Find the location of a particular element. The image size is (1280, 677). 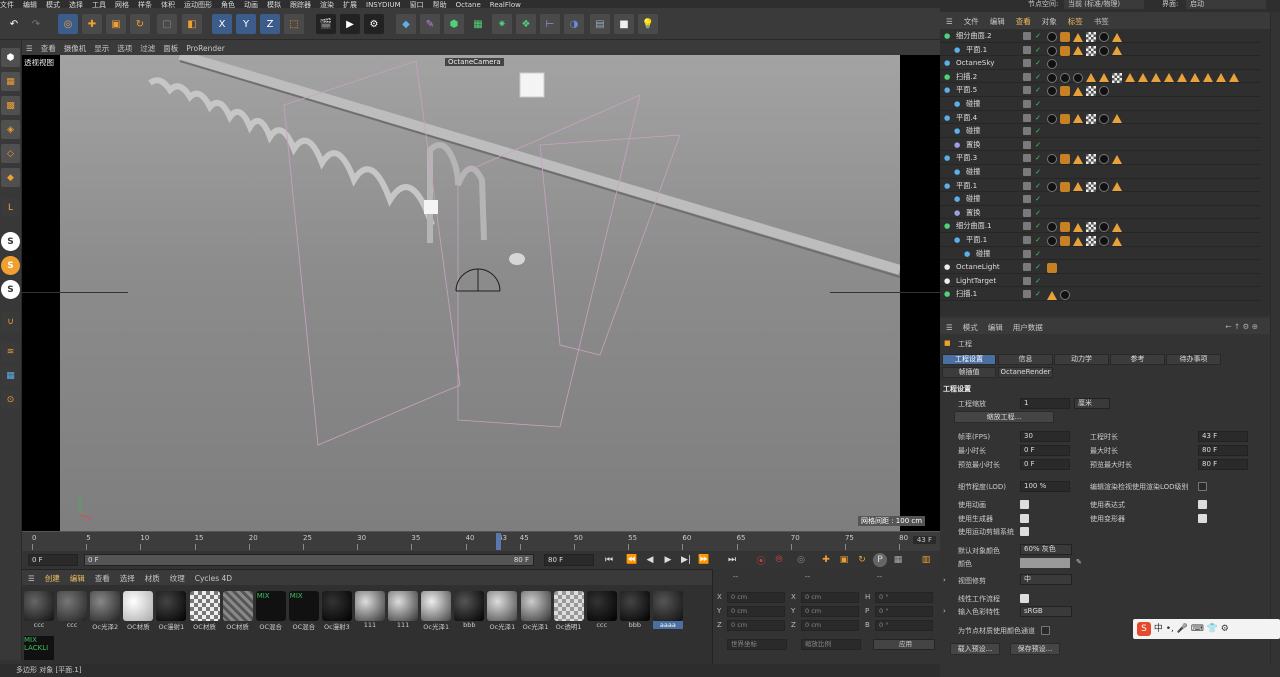

object-row: ● 细分曲面.2 ✓ is located at coordinates (1100, 36).